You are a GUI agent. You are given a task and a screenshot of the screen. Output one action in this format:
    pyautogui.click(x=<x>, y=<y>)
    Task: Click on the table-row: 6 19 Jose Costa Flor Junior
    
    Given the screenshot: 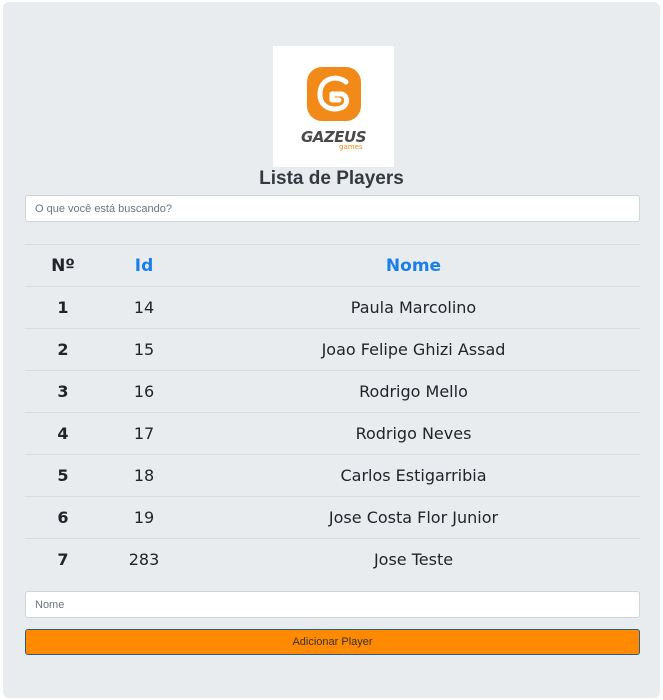 What is the action you would take?
    pyautogui.click(x=332, y=517)
    